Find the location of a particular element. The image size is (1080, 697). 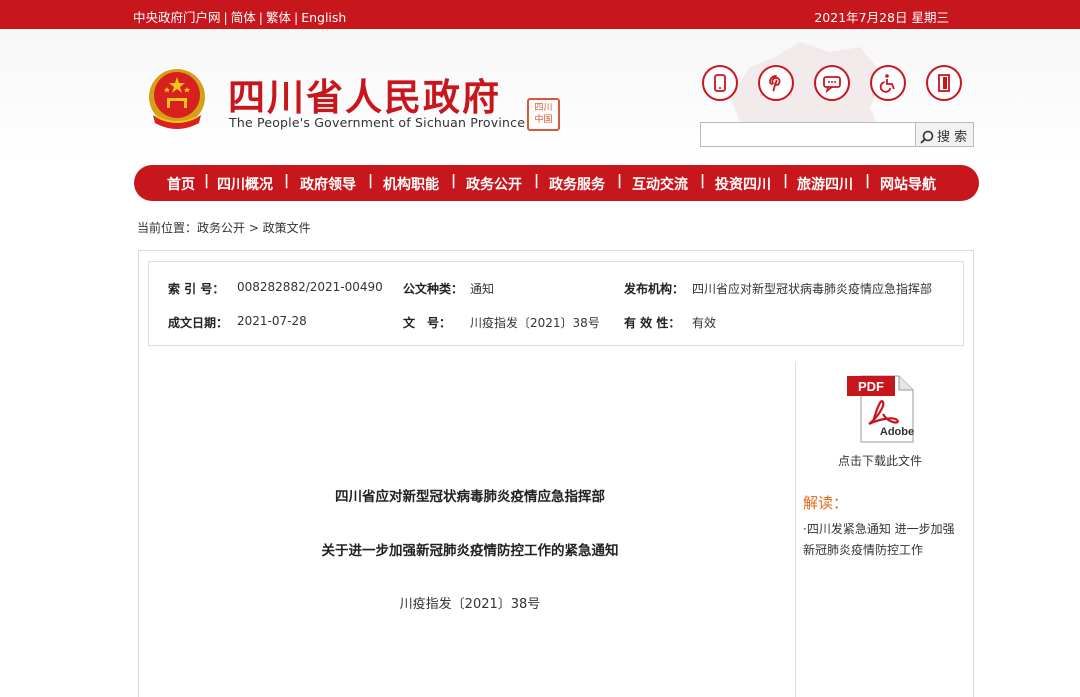

nav-invest: 投资四川 is located at coordinates (743, 184).